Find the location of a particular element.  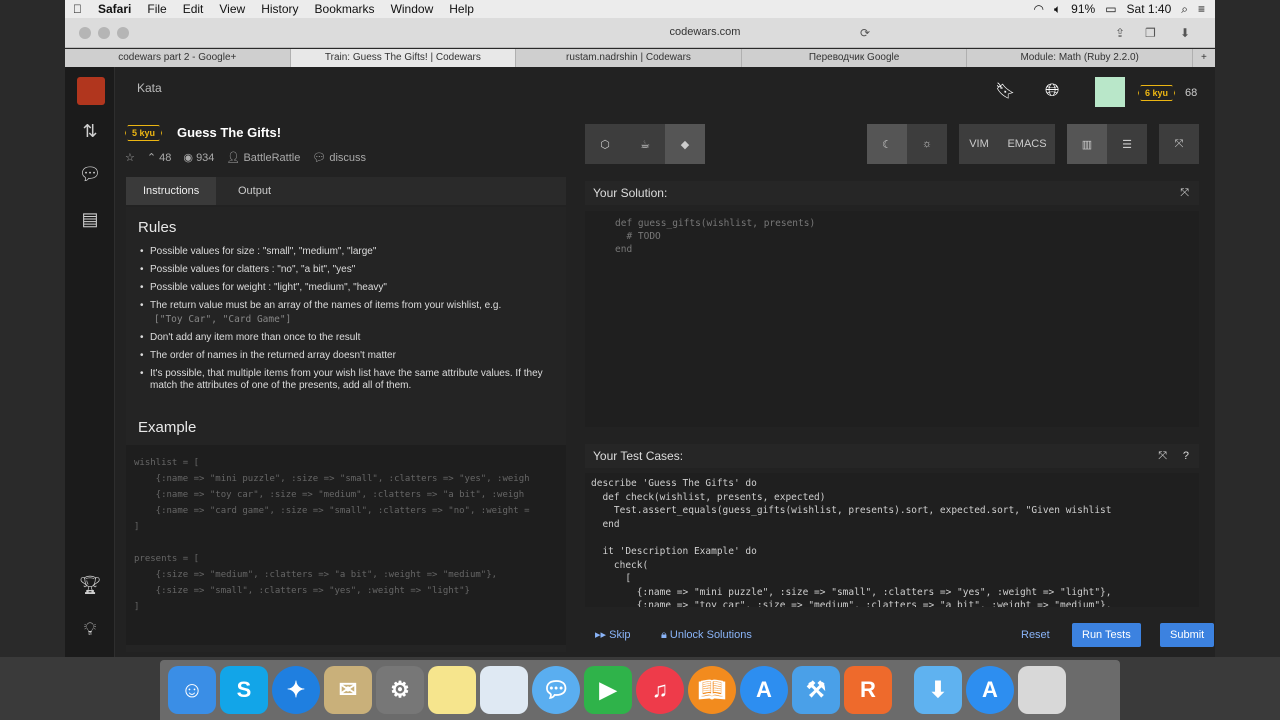

fullscreen-icon: ⤧ is located at coordinates (1179, 144).